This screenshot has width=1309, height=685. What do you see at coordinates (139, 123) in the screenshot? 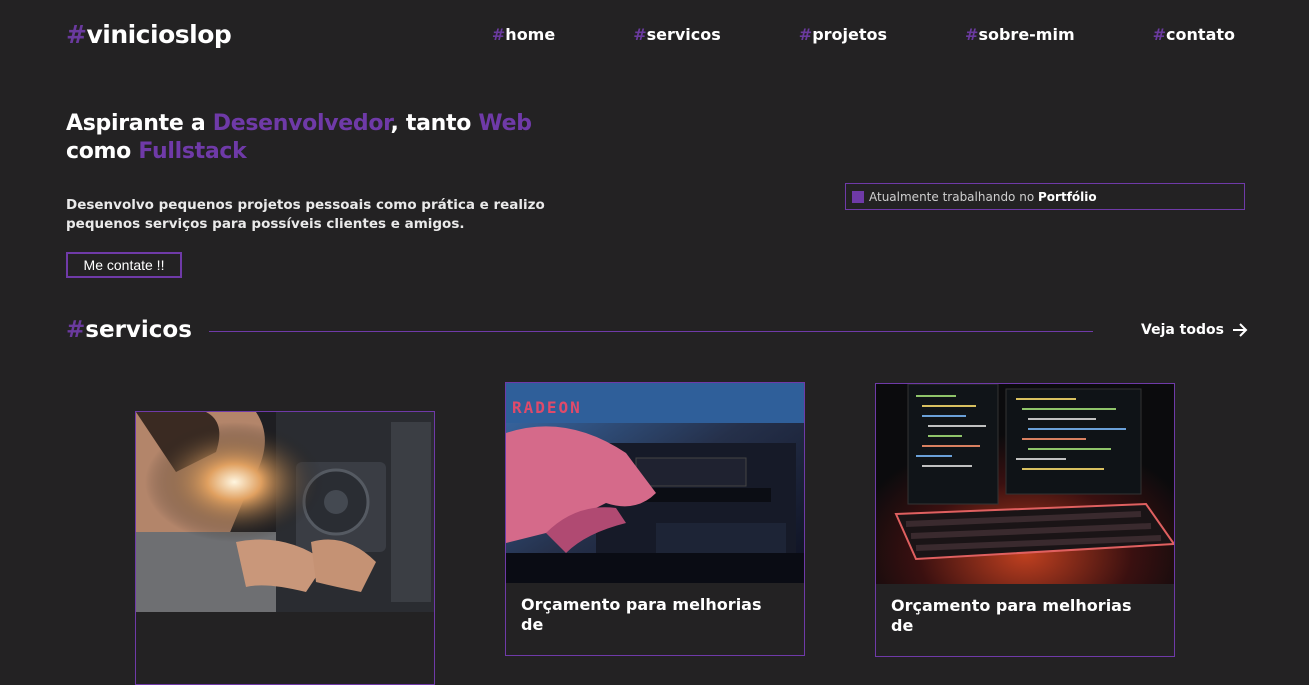
I see `hero-title-text: Aspirante a` at bounding box center [139, 123].